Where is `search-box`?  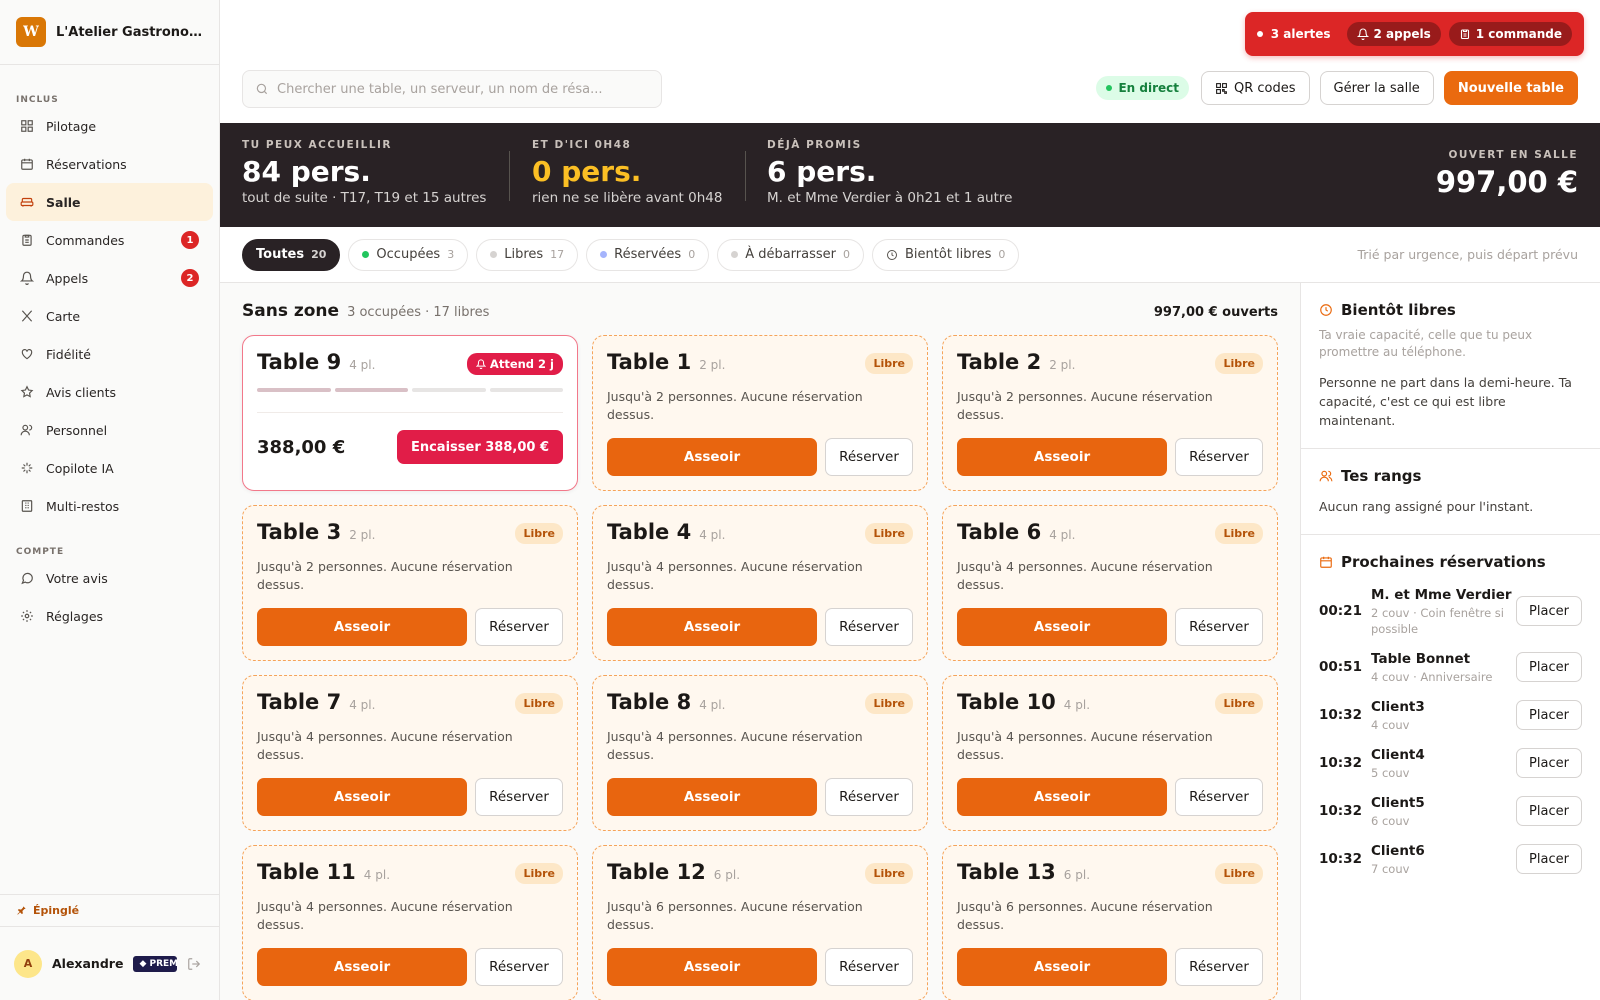 search-box is located at coordinates (452, 89).